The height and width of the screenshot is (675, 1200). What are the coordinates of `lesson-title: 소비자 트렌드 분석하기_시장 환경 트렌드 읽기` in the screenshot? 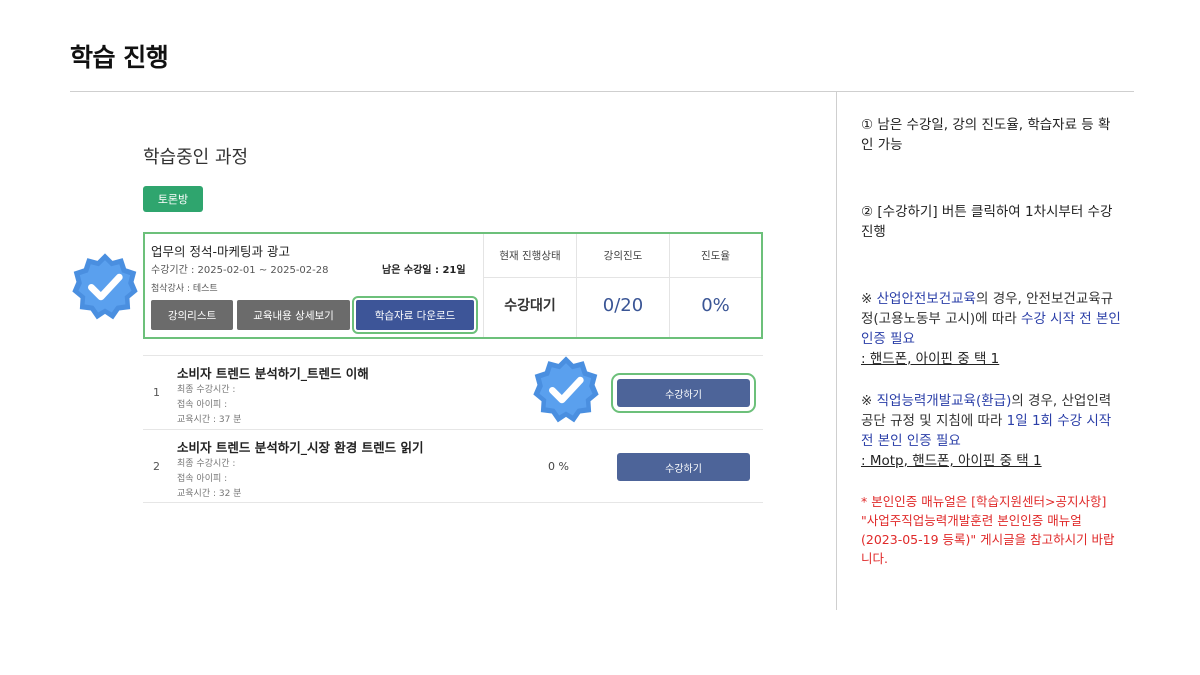 It's located at (300, 447).